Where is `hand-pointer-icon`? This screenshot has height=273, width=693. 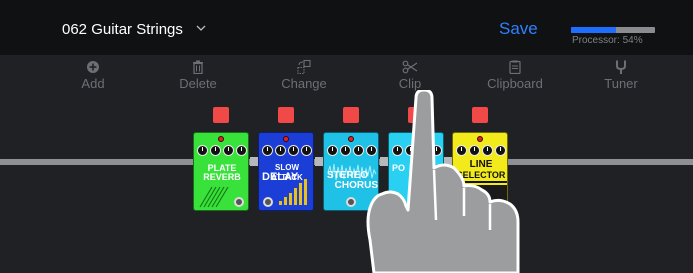 hand-pointer-icon is located at coordinates (443, 181).